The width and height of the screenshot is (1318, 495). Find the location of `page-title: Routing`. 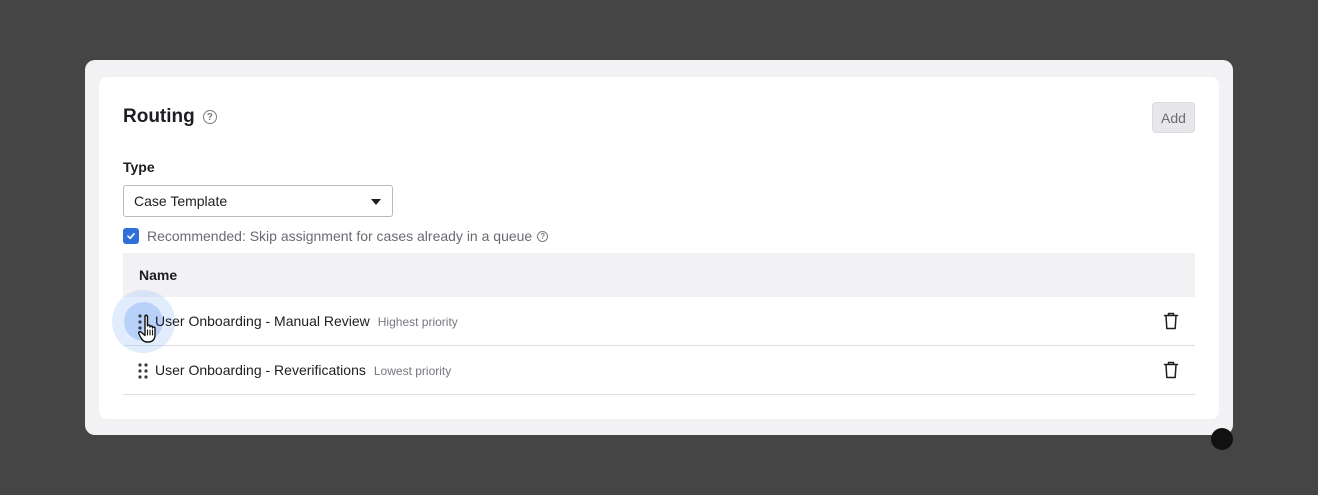

page-title: Routing is located at coordinates (159, 116).